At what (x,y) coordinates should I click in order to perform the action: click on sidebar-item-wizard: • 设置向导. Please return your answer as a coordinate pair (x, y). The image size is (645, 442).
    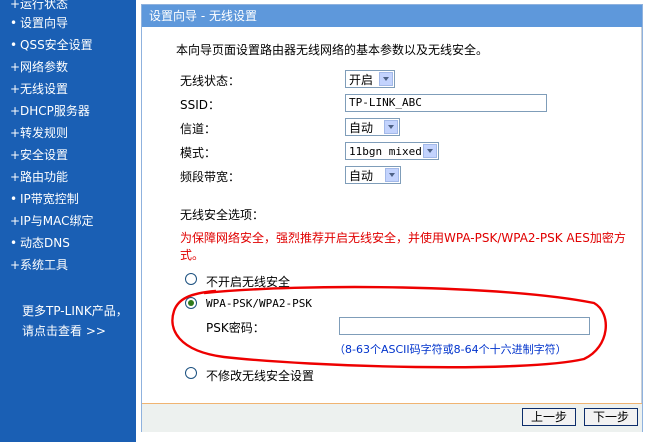
    Looking at the image, I should click on (39, 23).